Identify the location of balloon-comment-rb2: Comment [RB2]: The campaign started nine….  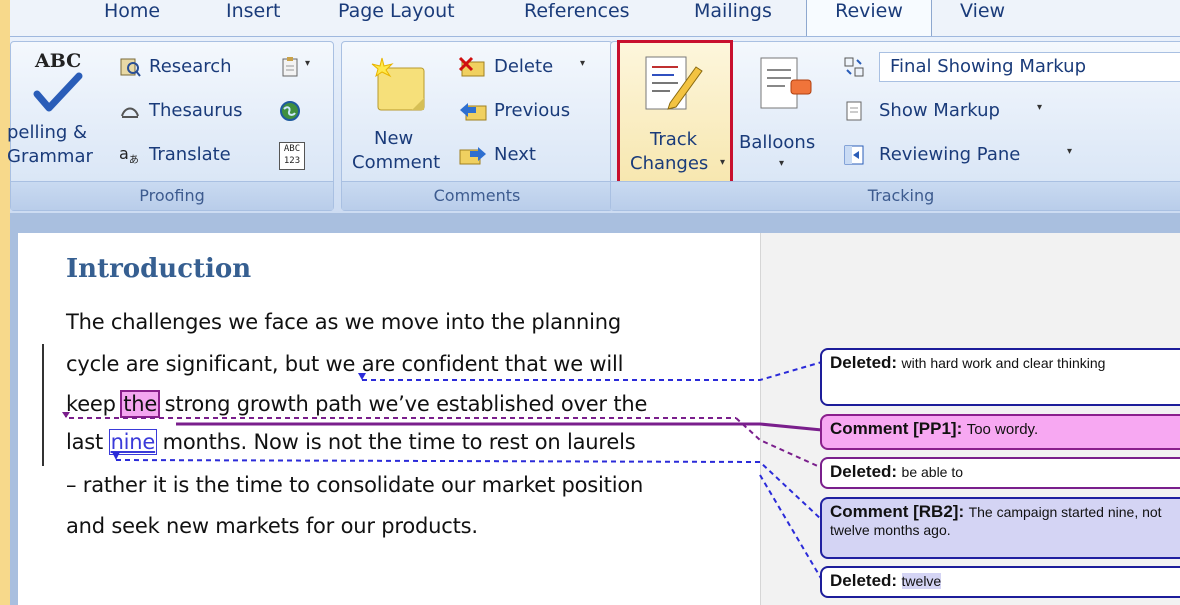
(1000, 528).